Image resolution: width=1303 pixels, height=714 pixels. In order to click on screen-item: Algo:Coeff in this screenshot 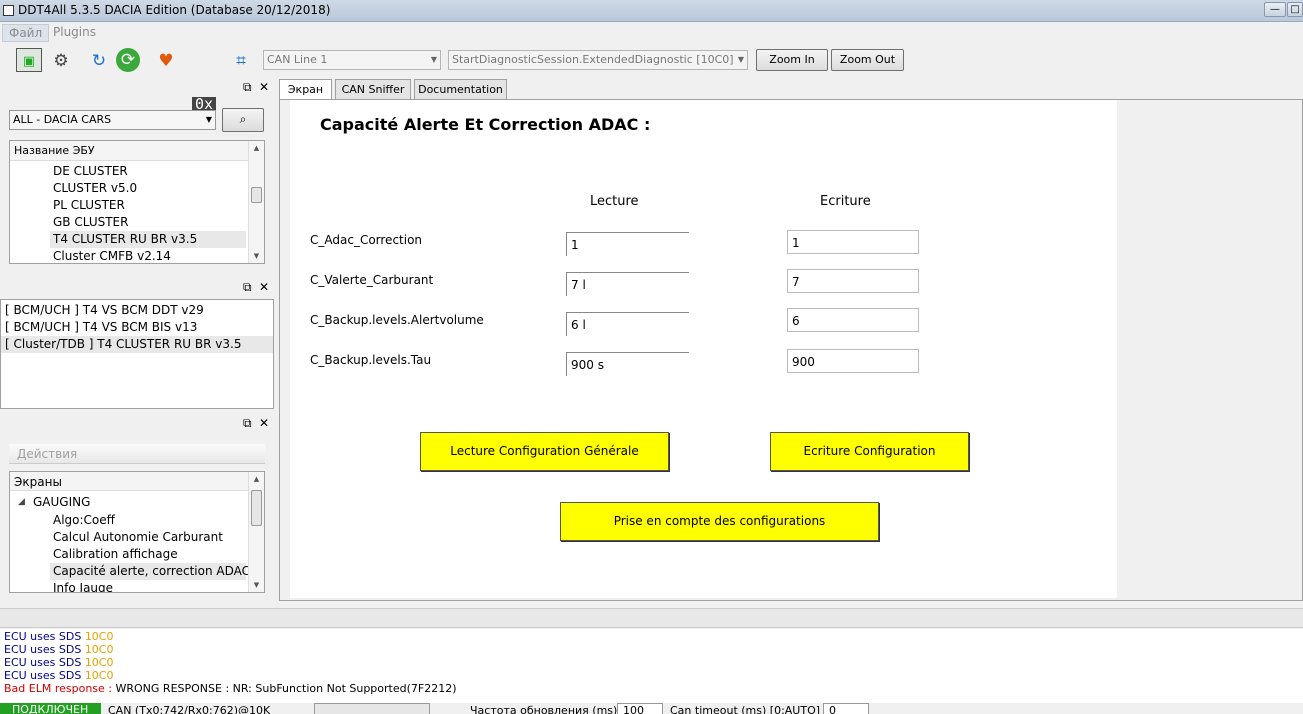, I will do `click(129, 520)`.